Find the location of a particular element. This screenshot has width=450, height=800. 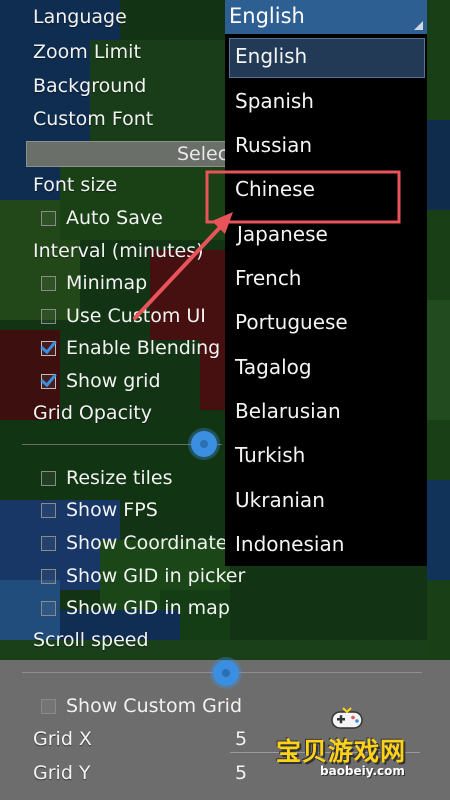

annotation-highlight-box is located at coordinates (303, 197).